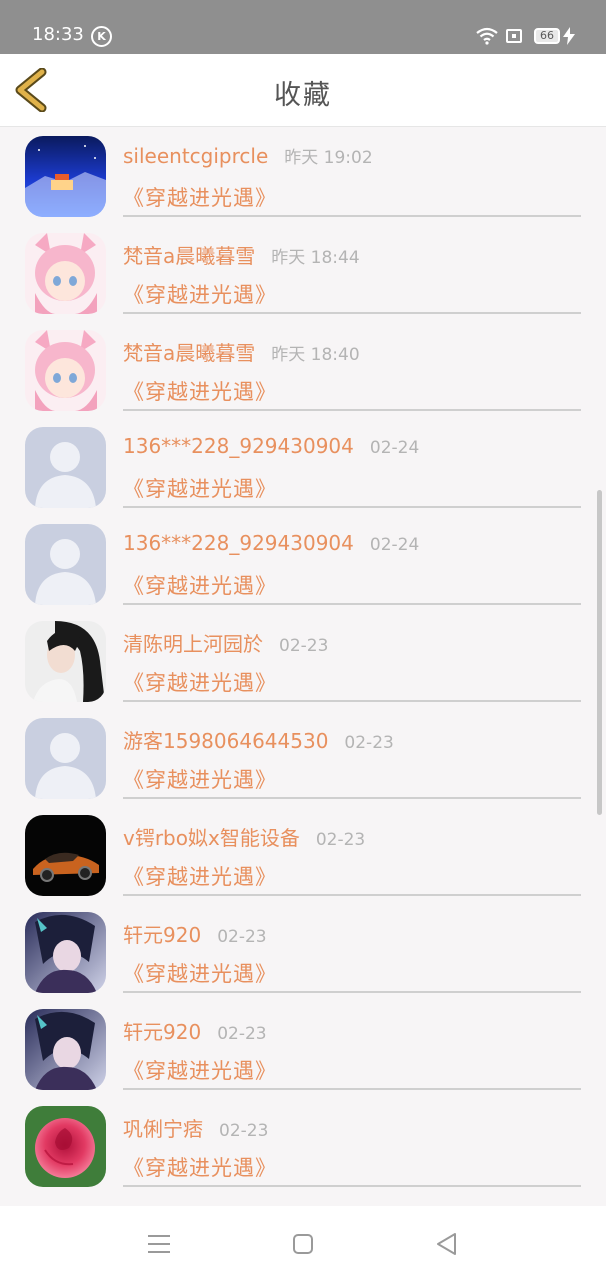 This screenshot has width=606, height=1280. I want to click on username: 游客1598064644530, so click(225, 741).